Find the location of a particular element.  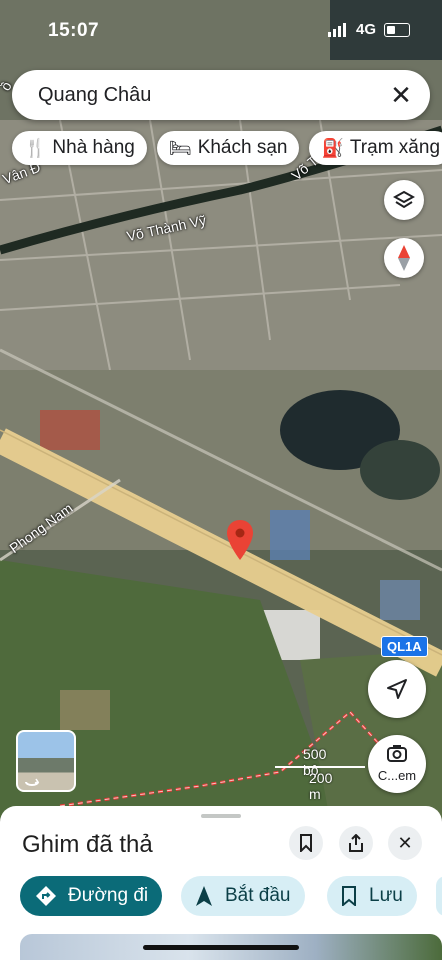

camera-label: C...em is located at coordinates (397, 775).